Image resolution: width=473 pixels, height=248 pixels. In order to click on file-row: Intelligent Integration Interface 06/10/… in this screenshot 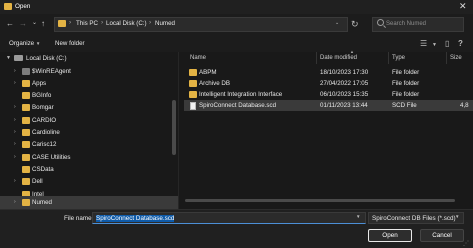, I will do `click(328, 94)`.